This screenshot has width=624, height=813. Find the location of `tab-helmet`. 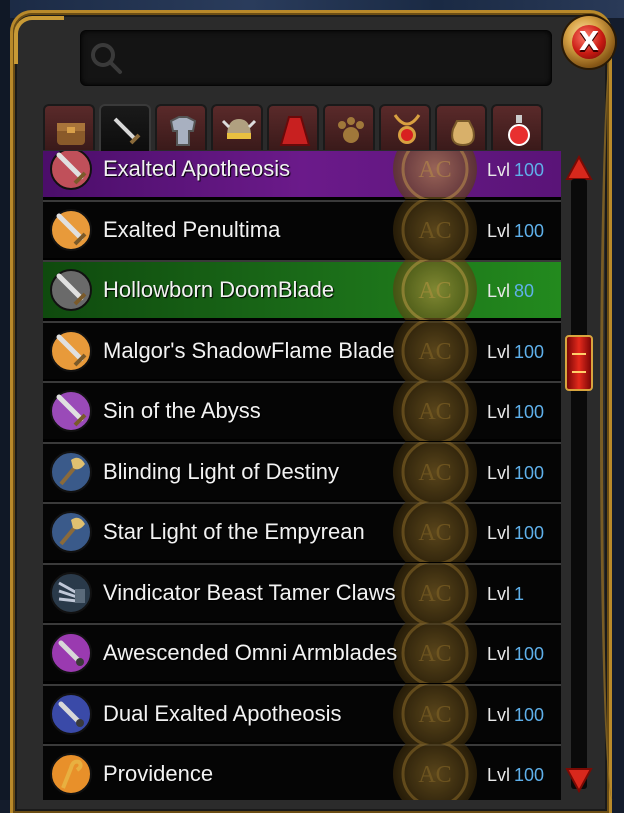

tab-helmet is located at coordinates (237, 127).